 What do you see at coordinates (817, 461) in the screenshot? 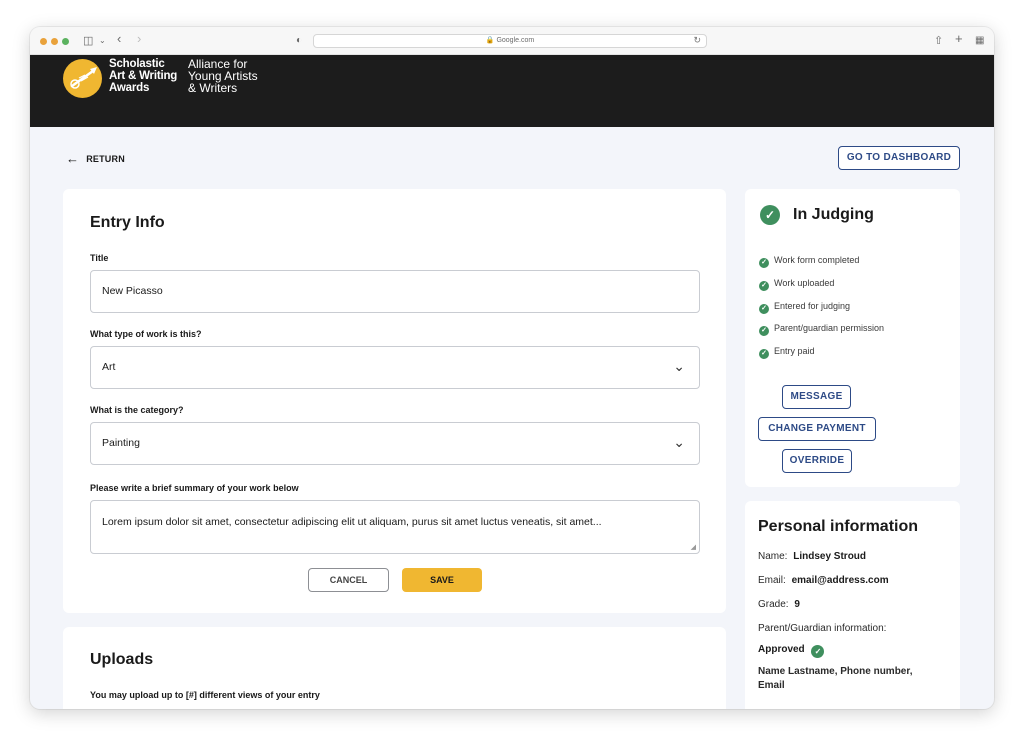
I see `override-button: OVERRIDE` at bounding box center [817, 461].